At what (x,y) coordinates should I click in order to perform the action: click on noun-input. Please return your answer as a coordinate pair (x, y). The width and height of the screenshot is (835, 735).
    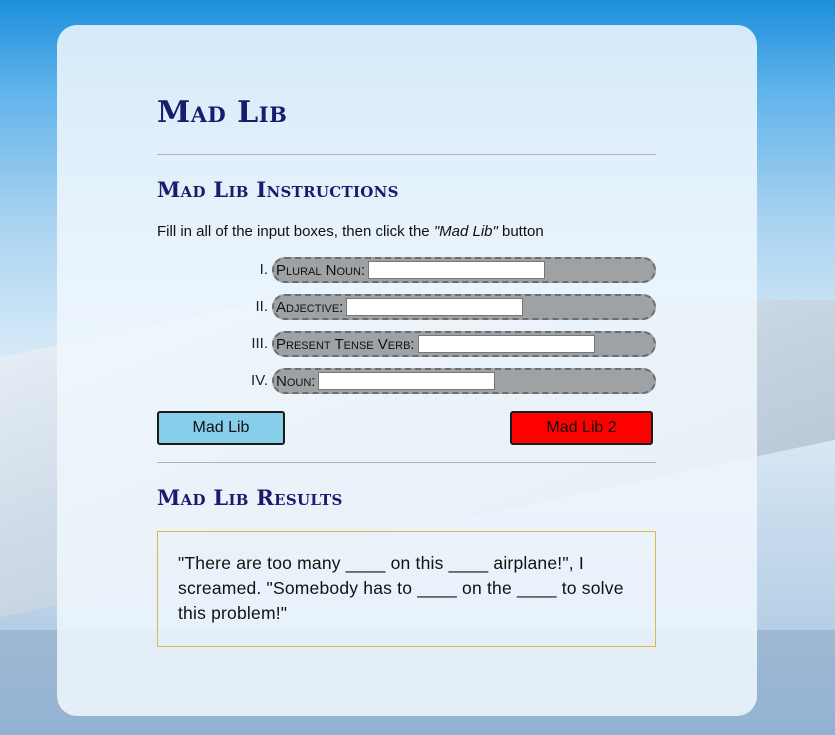
    Looking at the image, I should click on (407, 381).